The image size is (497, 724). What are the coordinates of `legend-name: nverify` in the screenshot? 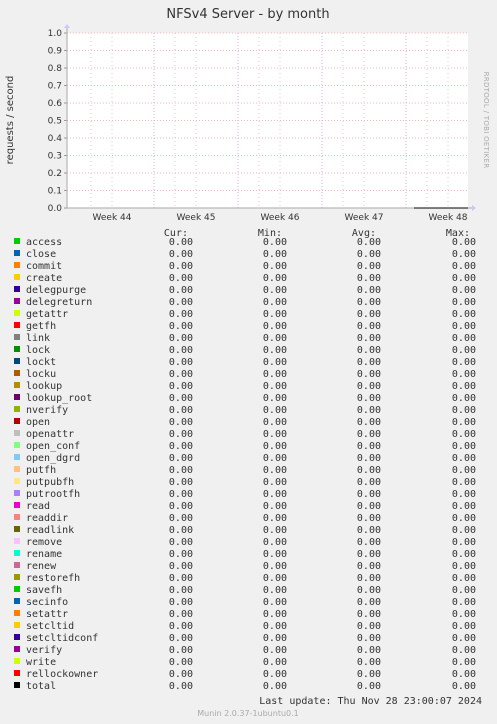 It's located at (47, 410).